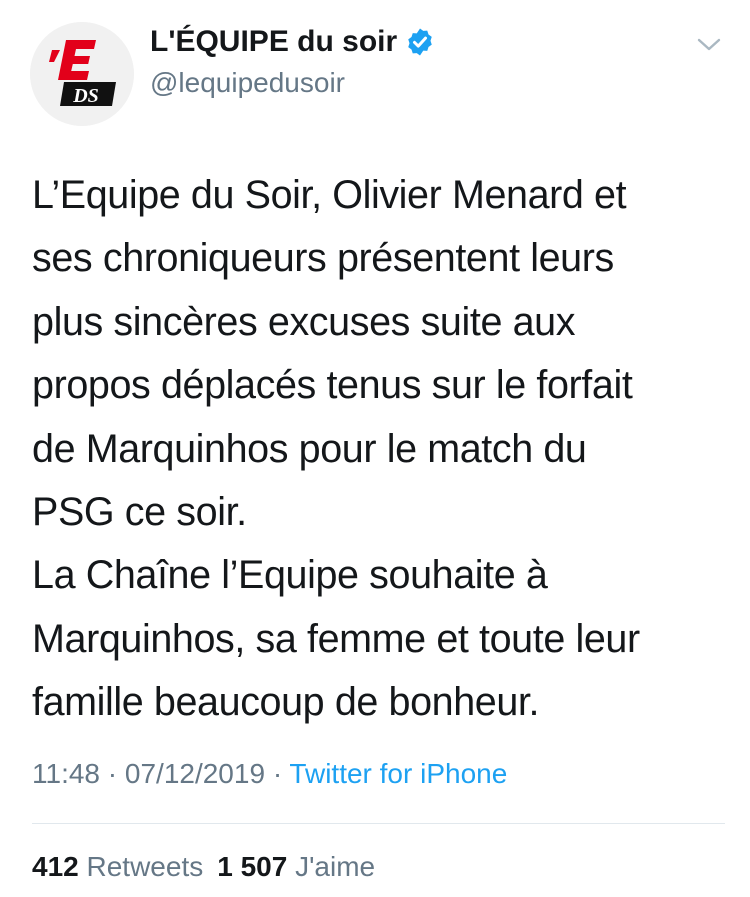 The width and height of the screenshot is (750, 897). I want to click on author-name: L'ÉQUIPE du soir, so click(292, 42).